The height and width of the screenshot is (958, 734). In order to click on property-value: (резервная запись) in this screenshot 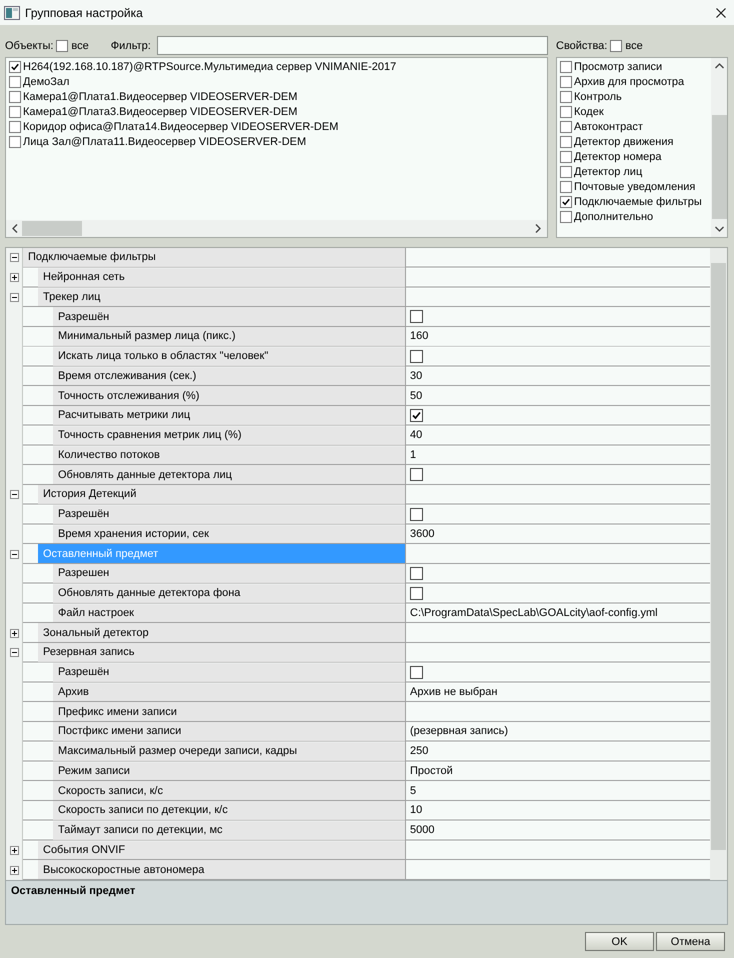, I will do `click(459, 731)`.